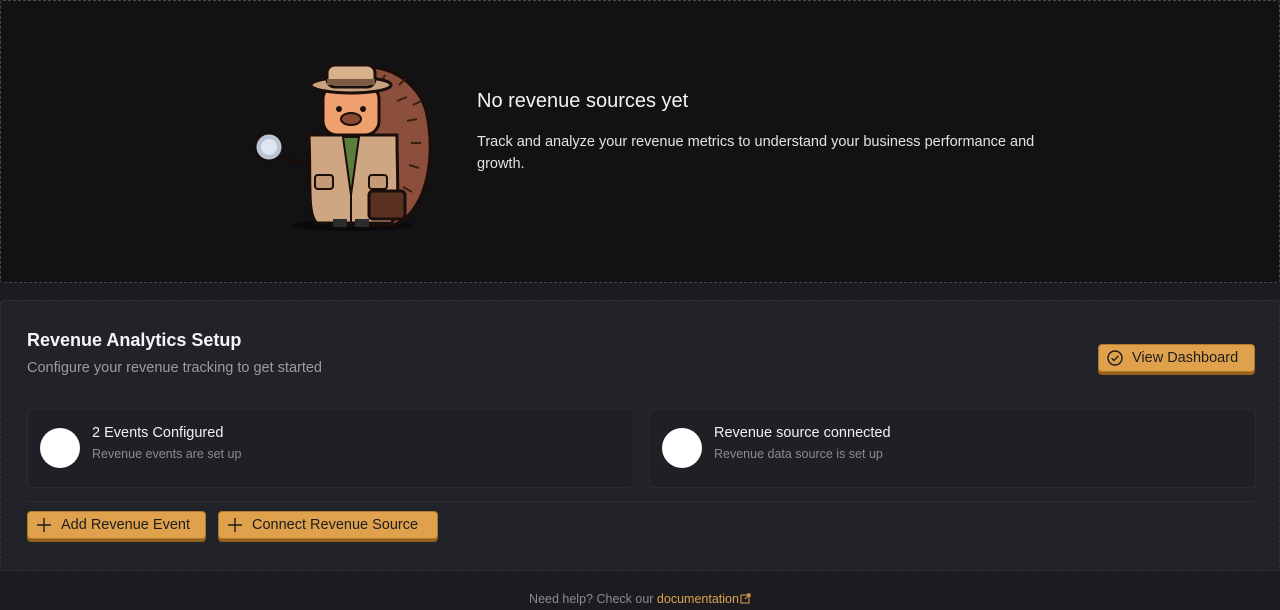  Describe the element at coordinates (583, 101) in the screenshot. I see `empty-state-title: No revenue sources yet` at that location.